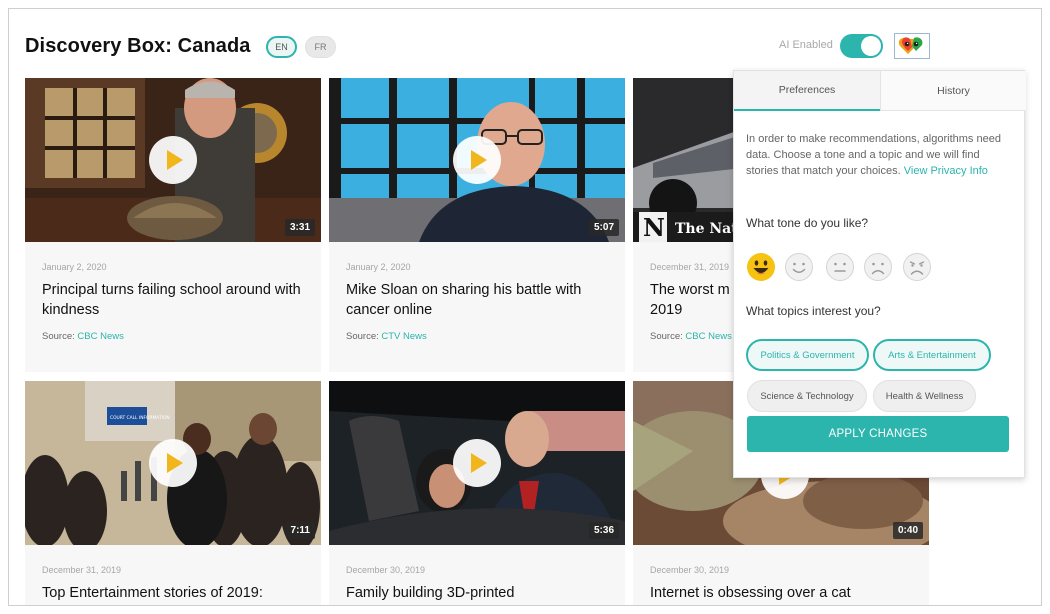 Image resolution: width=1050 pixels, height=614 pixels. Describe the element at coordinates (603, 227) in the screenshot. I see `video-duration: 5:07` at that location.